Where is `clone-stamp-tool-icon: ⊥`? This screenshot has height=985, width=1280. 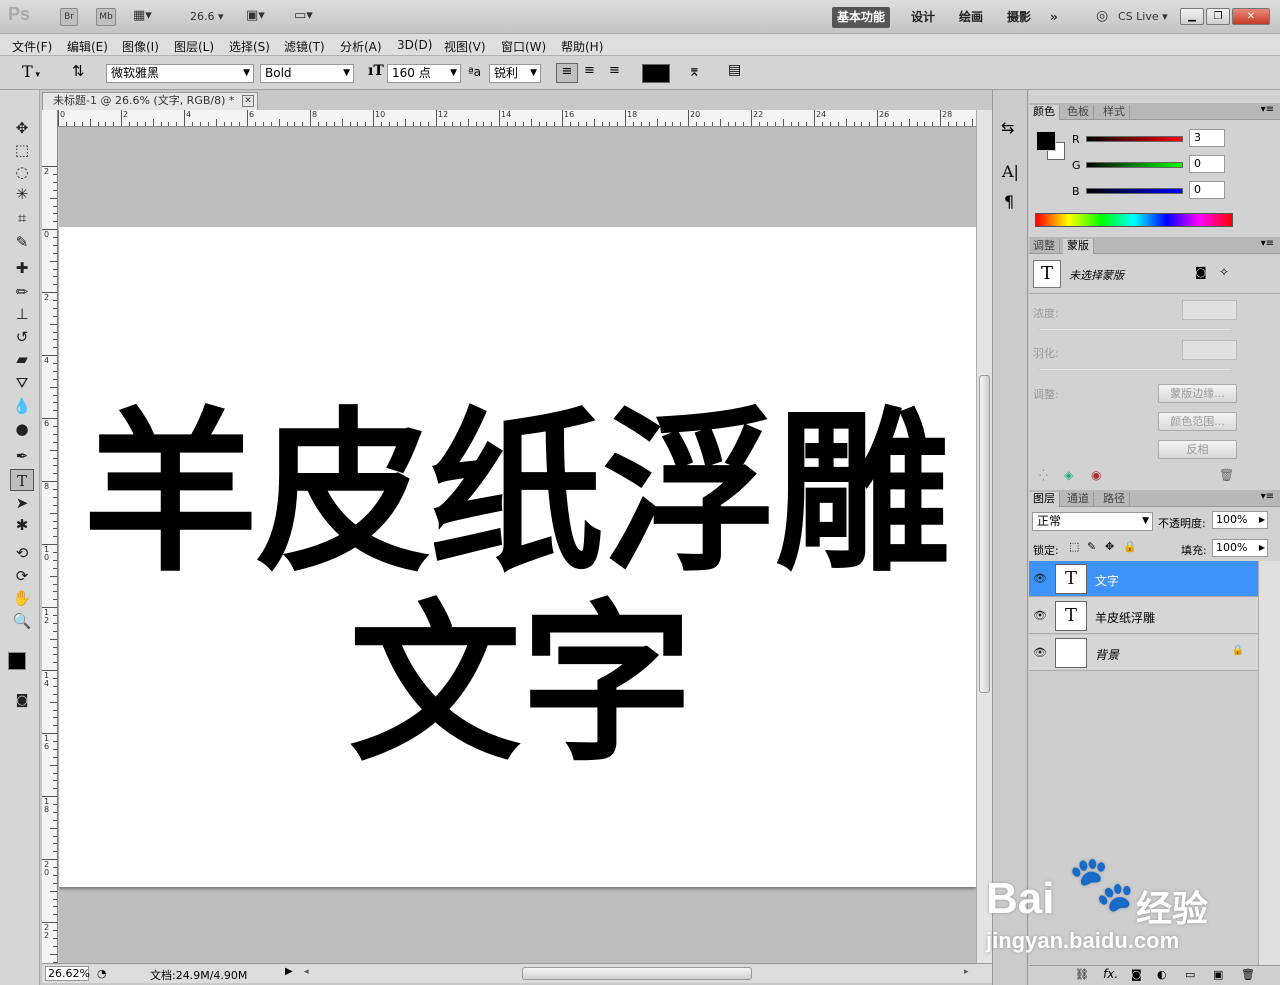
clone-stamp-tool-icon: ⊥ is located at coordinates (22, 314).